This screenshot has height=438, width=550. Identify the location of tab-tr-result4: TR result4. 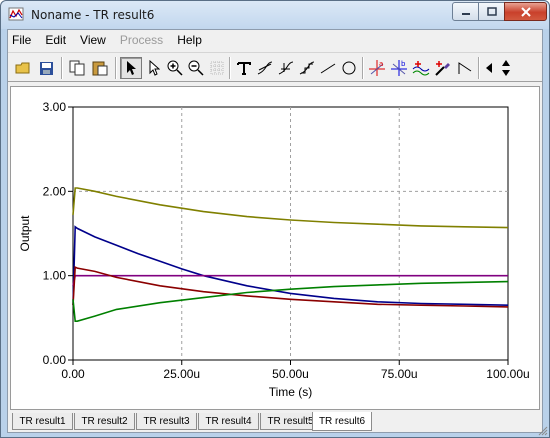
(228, 421).